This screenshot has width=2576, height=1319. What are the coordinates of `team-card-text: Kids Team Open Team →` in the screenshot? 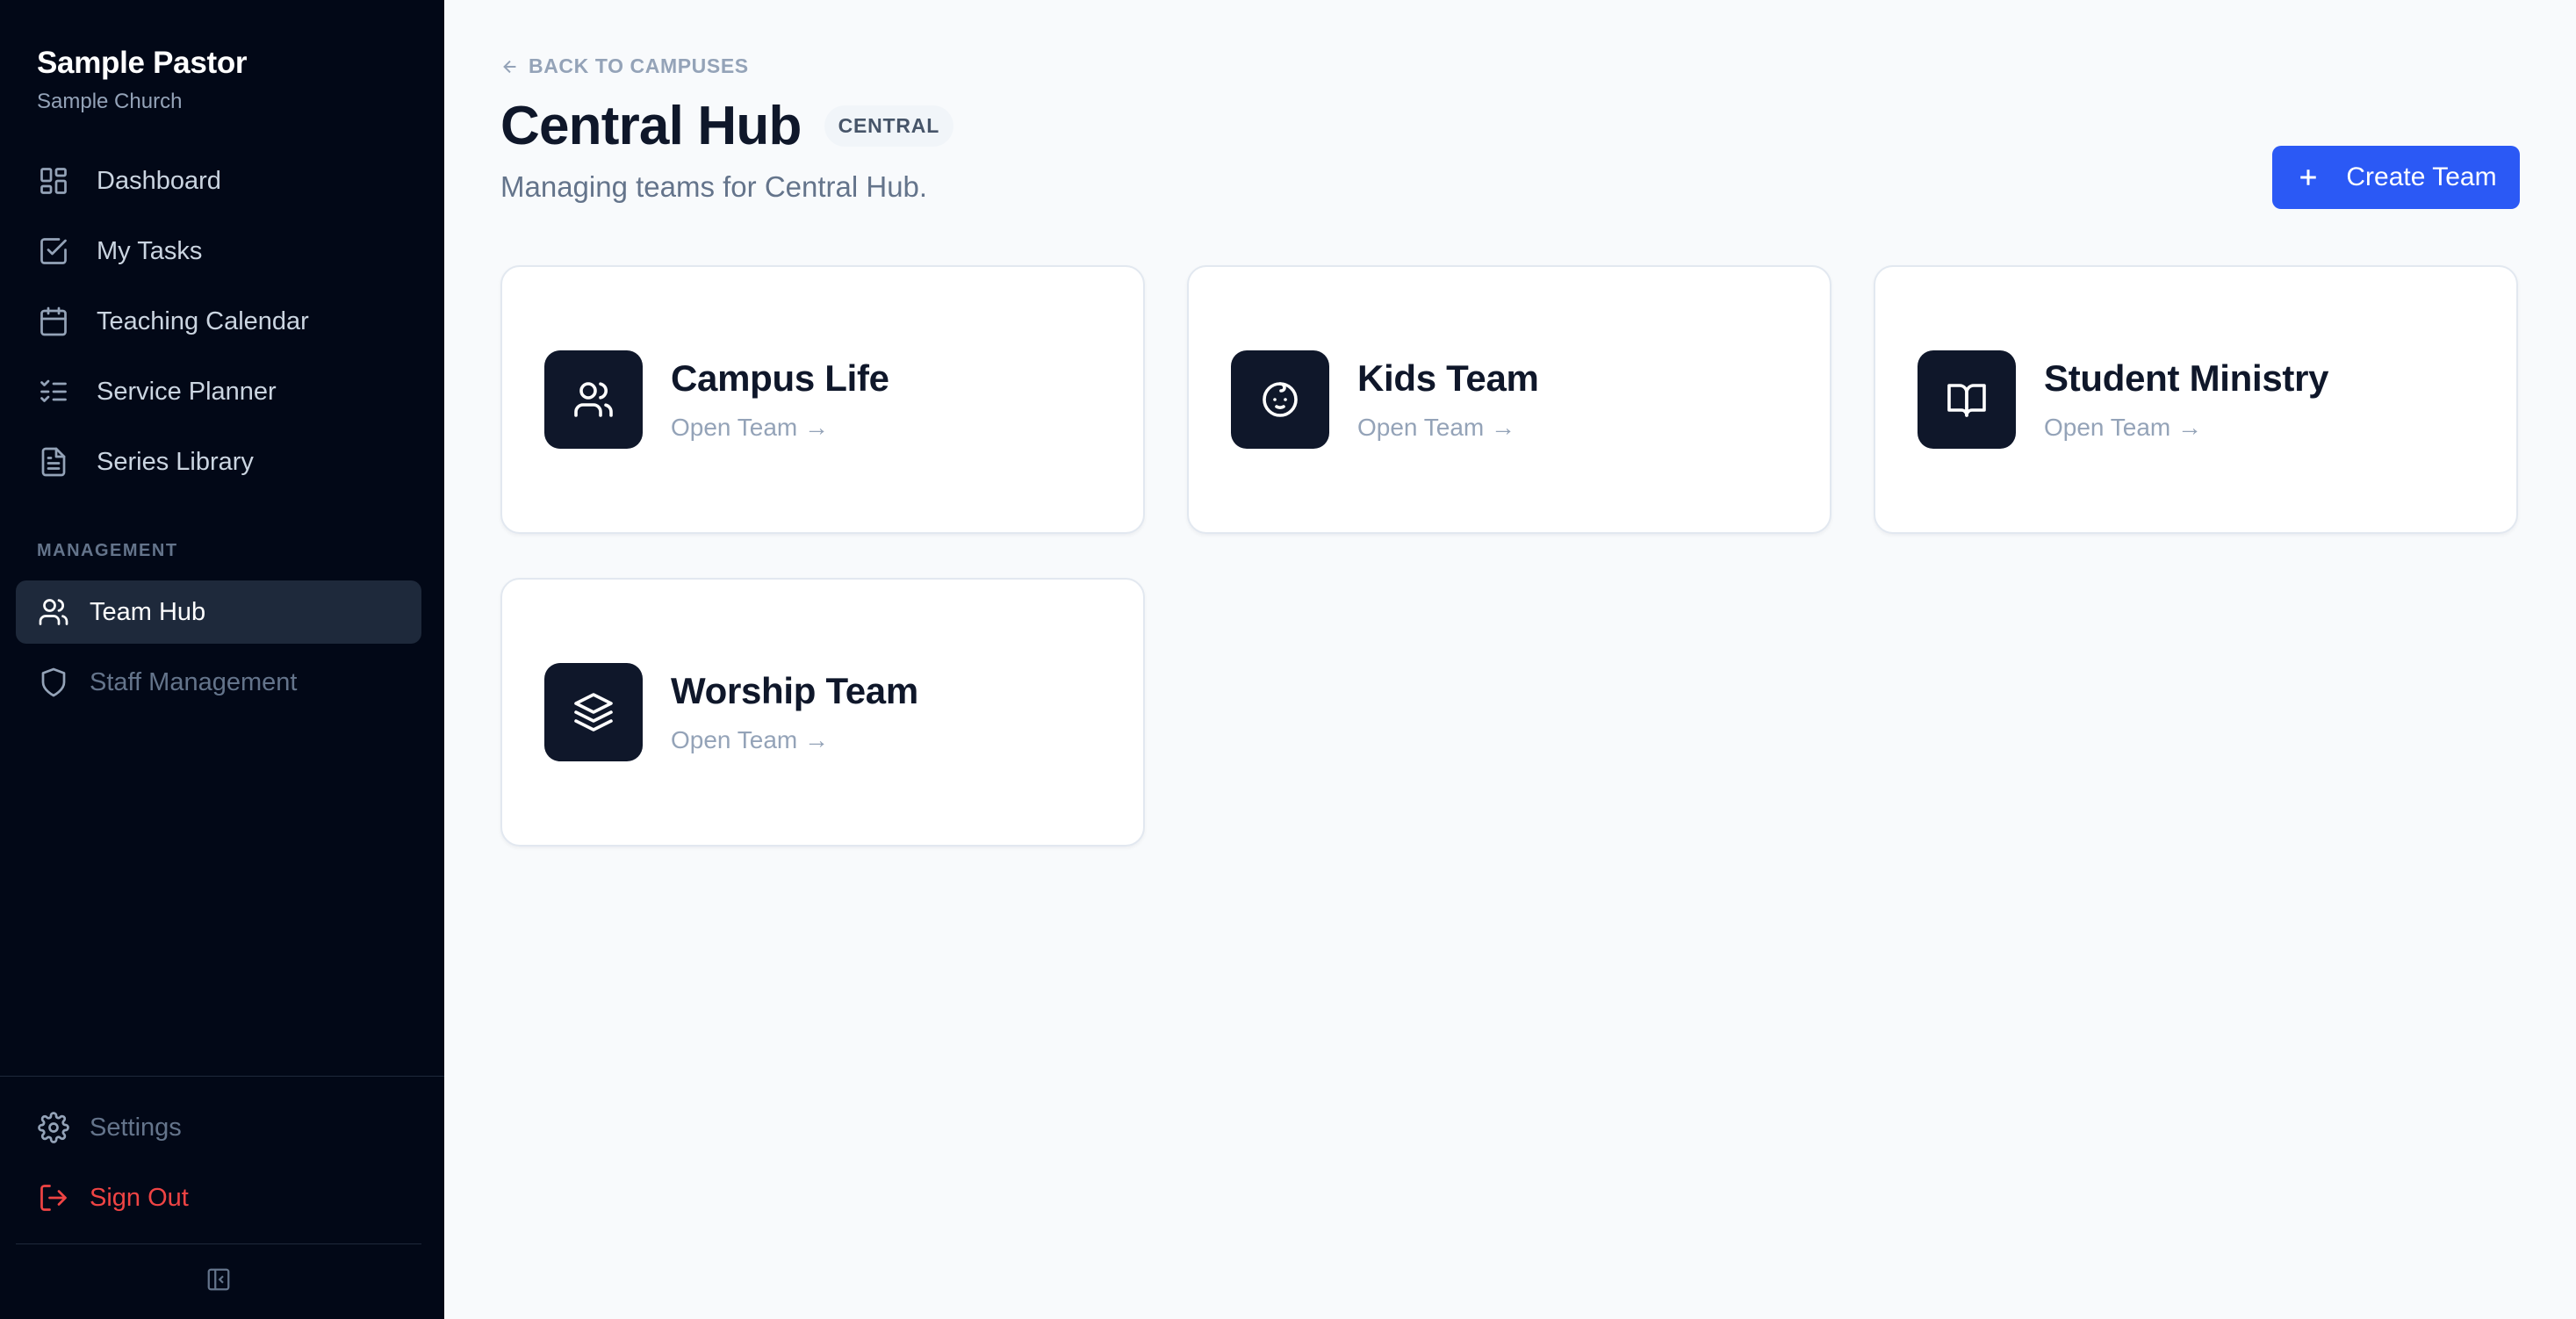 It's located at (1448, 399).